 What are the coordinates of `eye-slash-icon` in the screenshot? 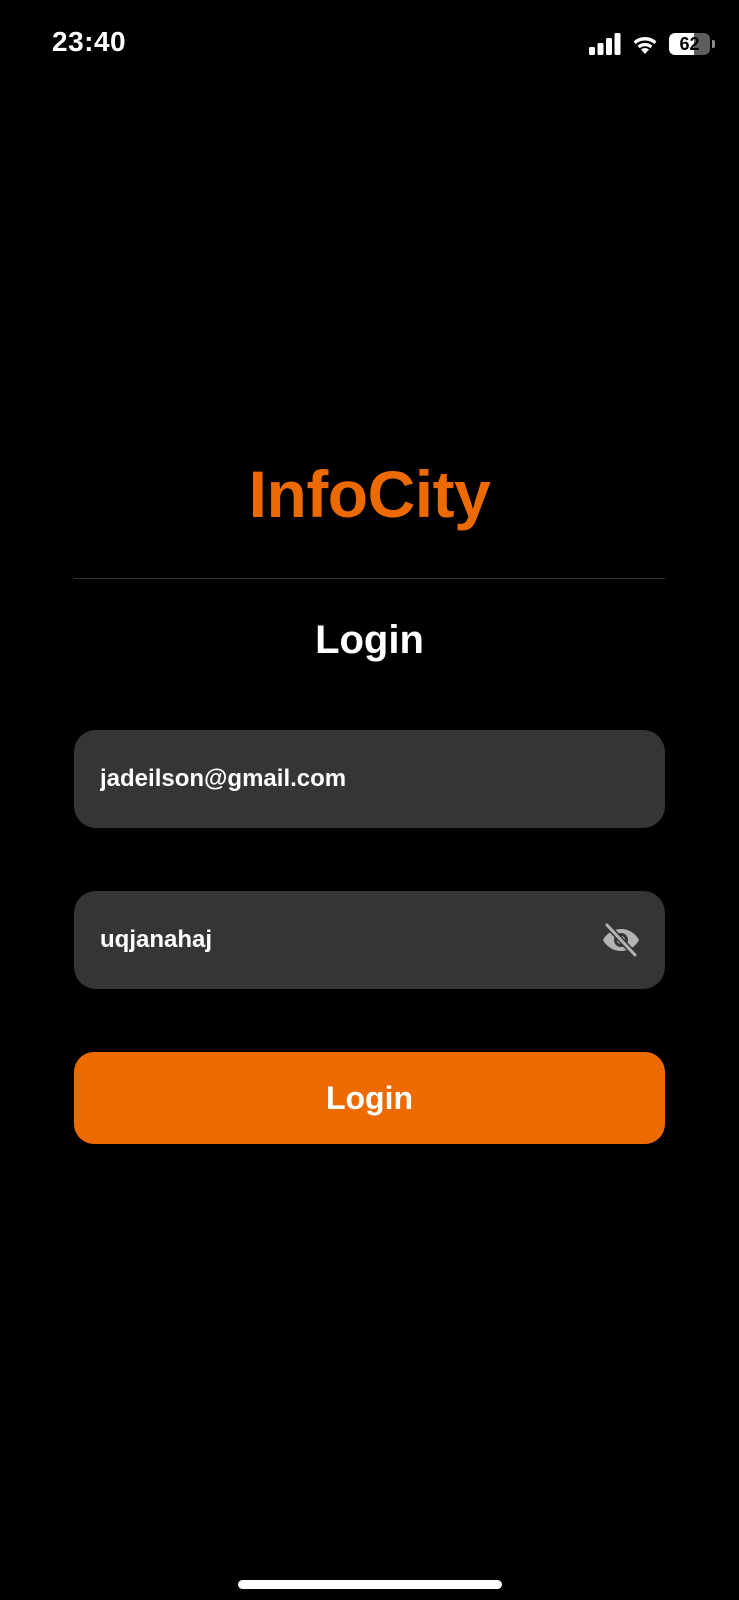 It's located at (621, 940).